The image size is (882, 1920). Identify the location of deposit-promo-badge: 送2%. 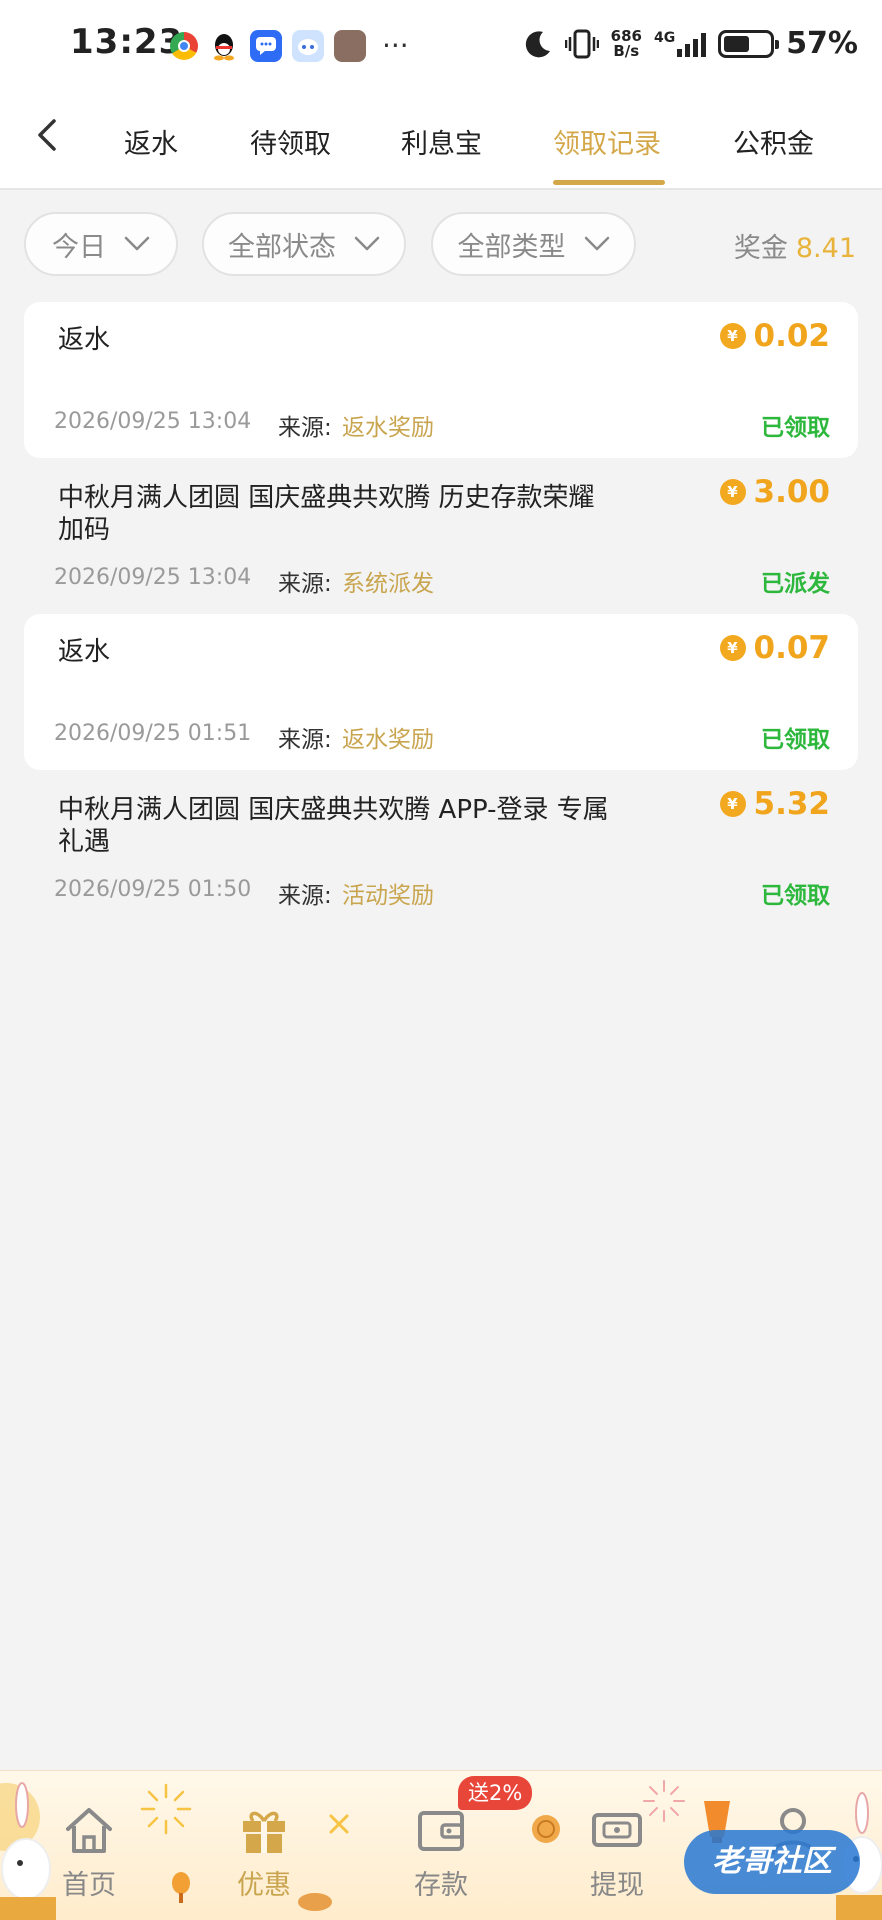
(495, 1793).